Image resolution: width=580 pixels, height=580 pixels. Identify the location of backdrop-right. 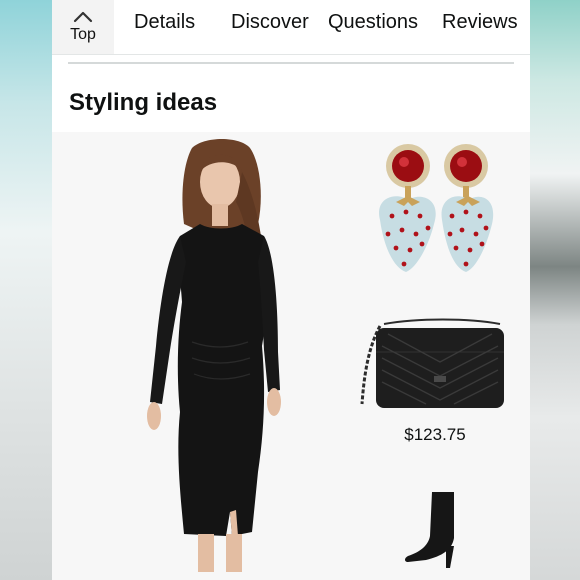
(555, 290).